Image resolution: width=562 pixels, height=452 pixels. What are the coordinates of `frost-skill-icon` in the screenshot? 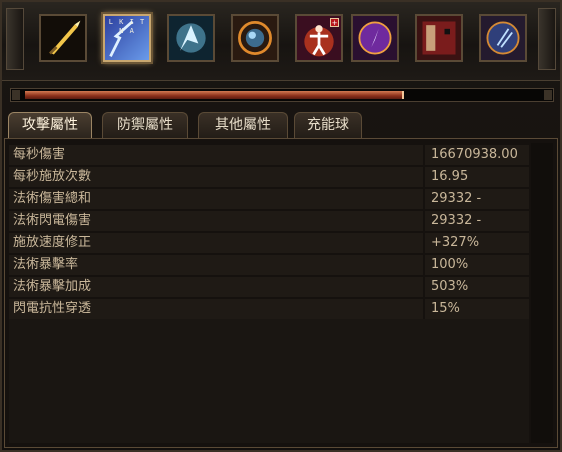 It's located at (191, 38).